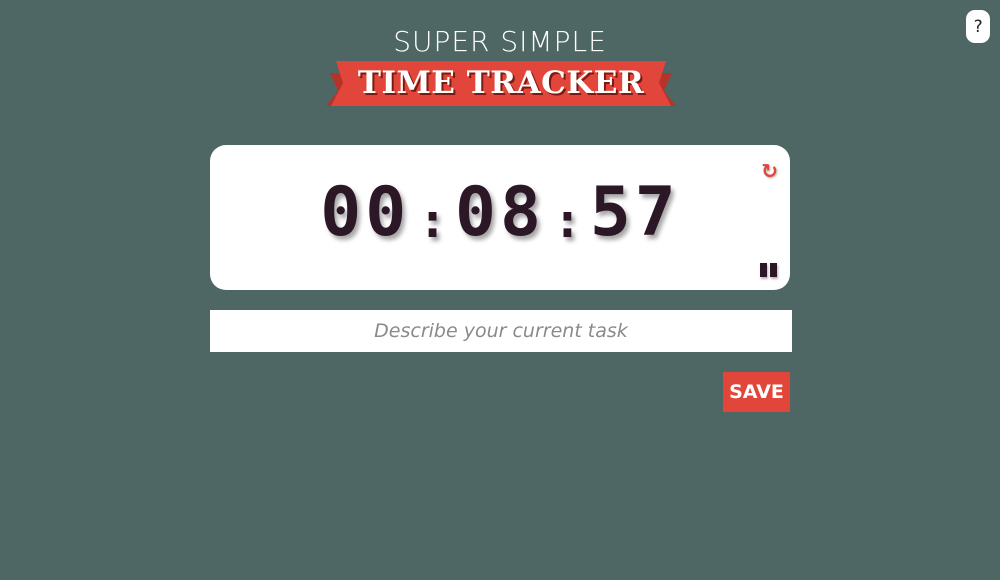  I want to click on app-subtitle: SUPER SIMPLE, so click(500, 41).